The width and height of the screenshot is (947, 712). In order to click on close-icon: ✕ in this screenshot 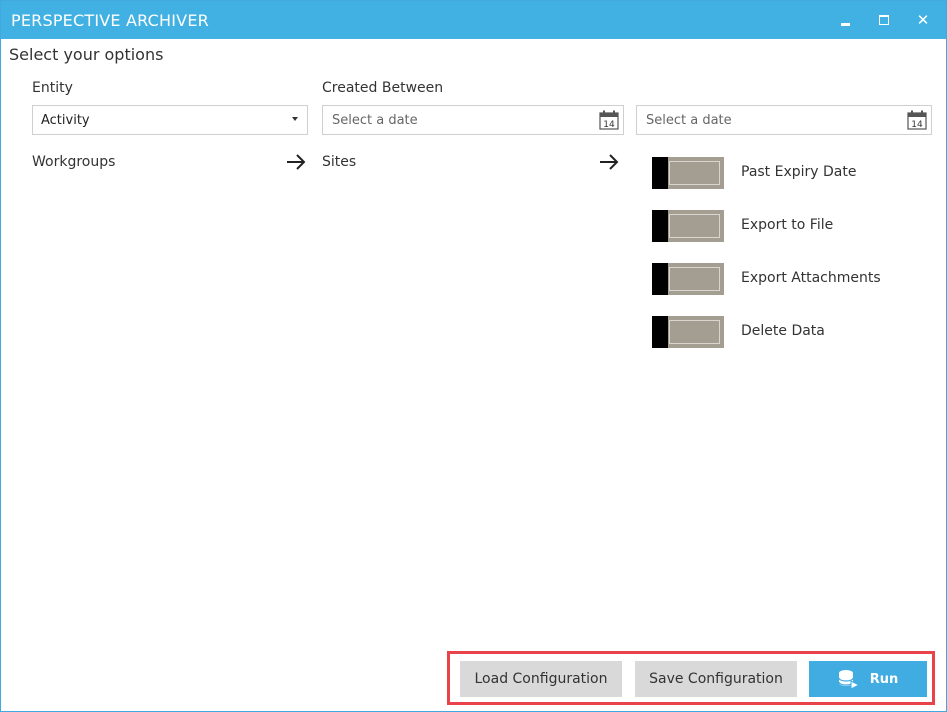, I will do `click(923, 20)`.